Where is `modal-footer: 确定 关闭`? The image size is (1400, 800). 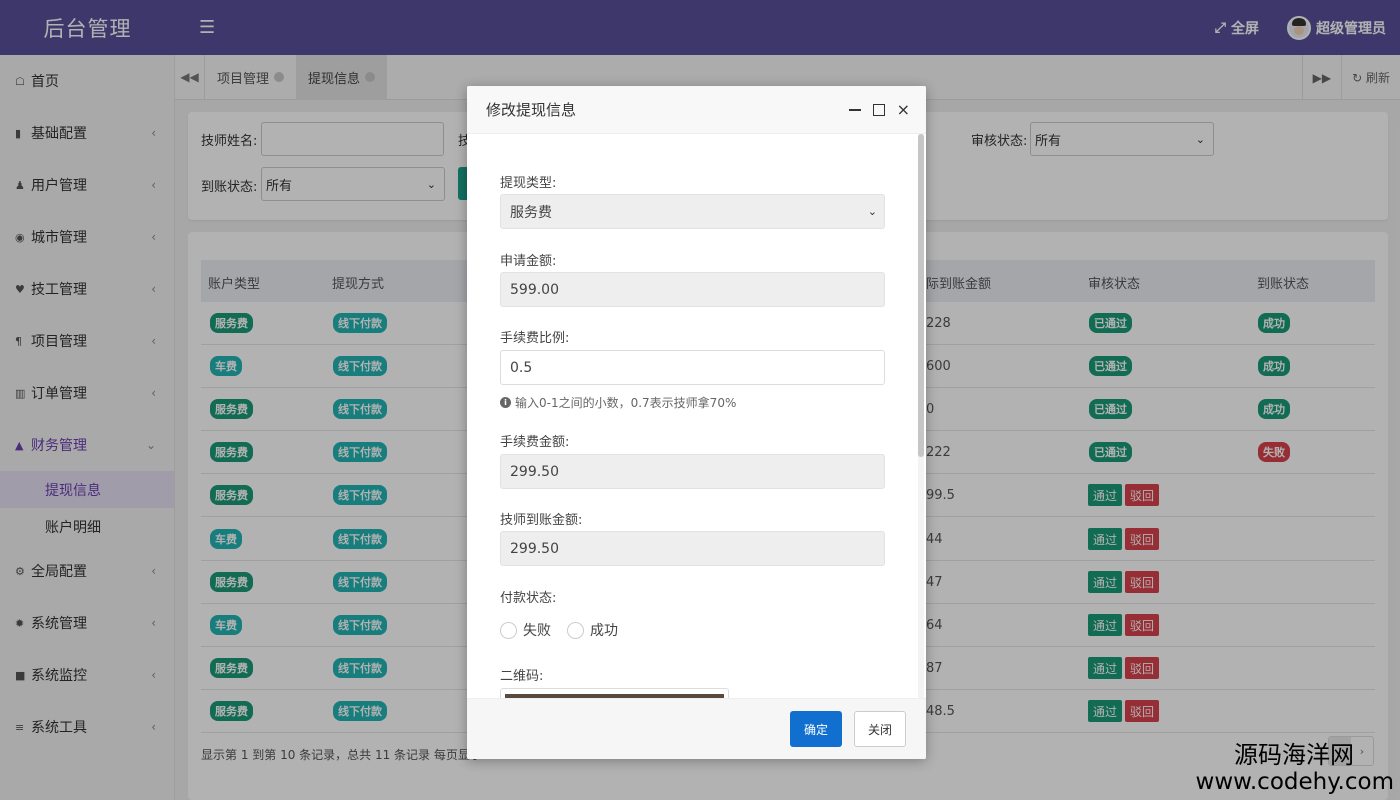 modal-footer: 确定 关闭 is located at coordinates (696, 728).